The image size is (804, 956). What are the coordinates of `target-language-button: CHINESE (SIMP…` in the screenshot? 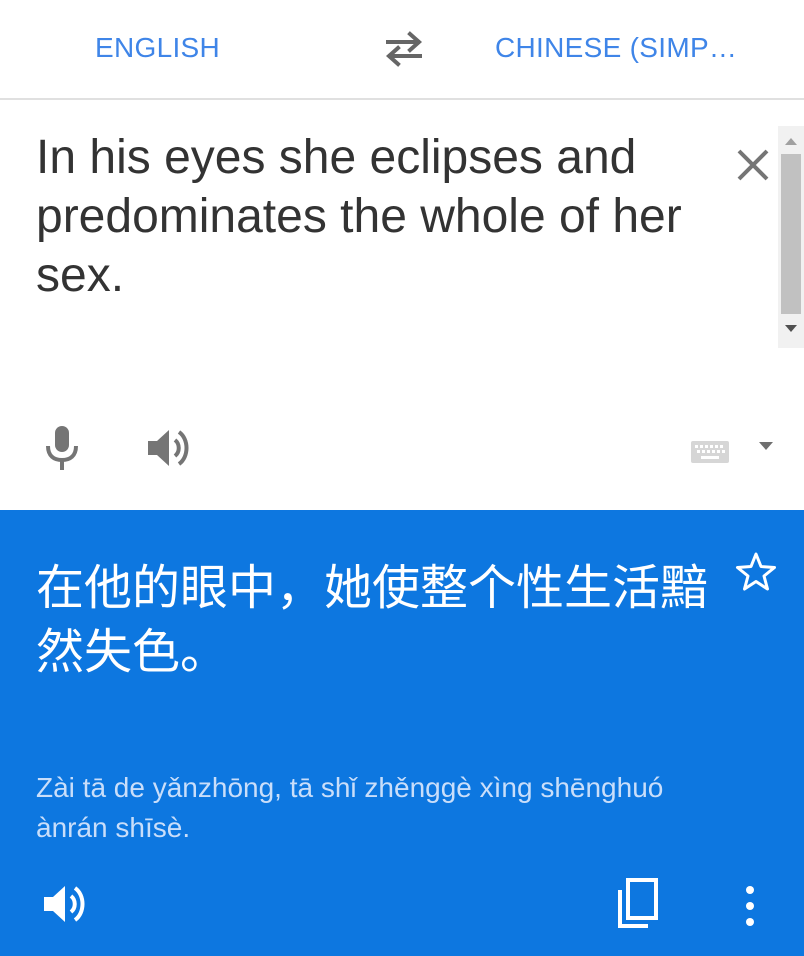 It's located at (616, 48).